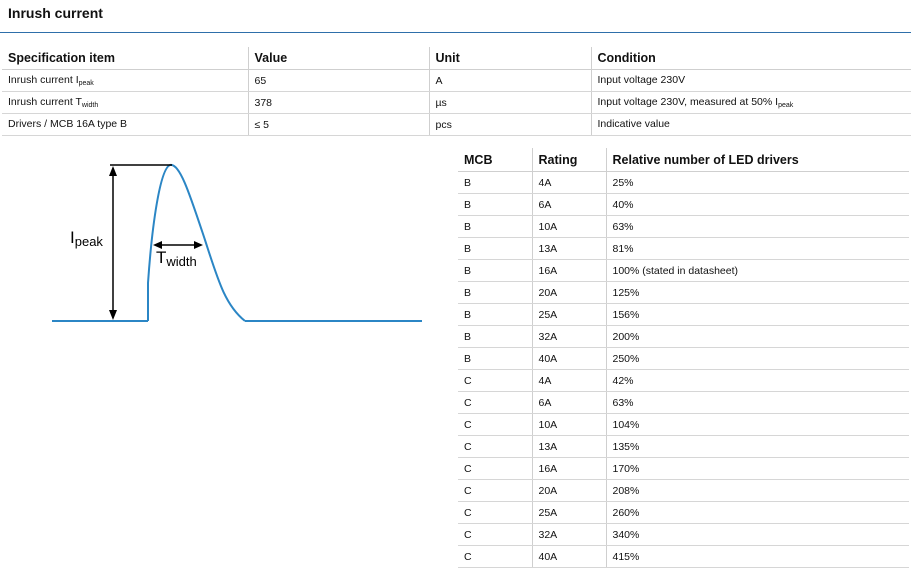  Describe the element at coordinates (757, 380) in the screenshot. I see `mcb-relative-drivers: 42%` at that location.